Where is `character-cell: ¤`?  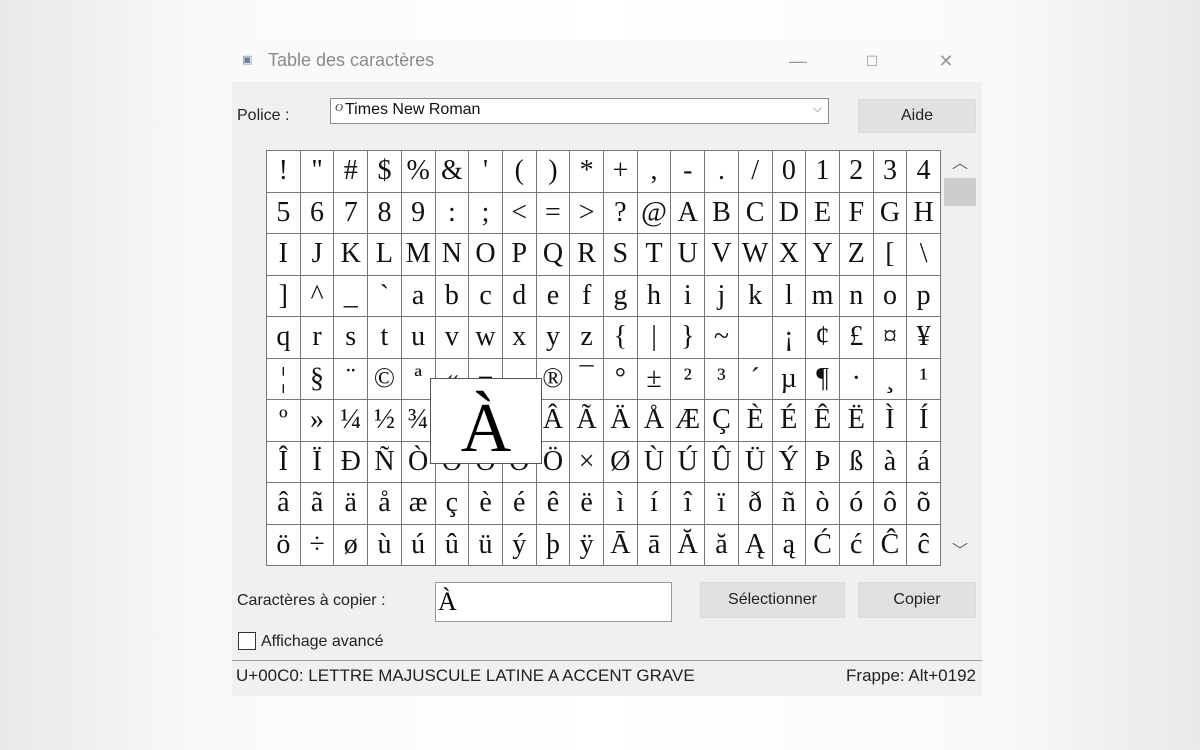 character-cell: ¤ is located at coordinates (890, 338).